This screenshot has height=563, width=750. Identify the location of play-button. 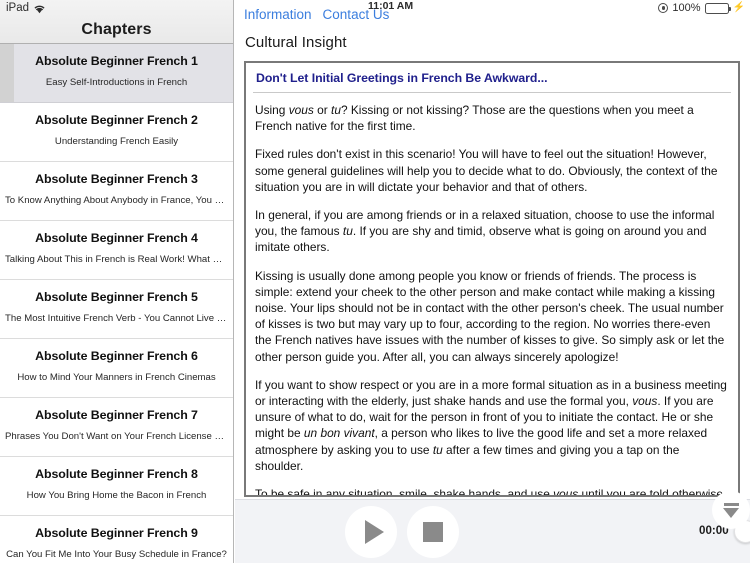
(371, 532).